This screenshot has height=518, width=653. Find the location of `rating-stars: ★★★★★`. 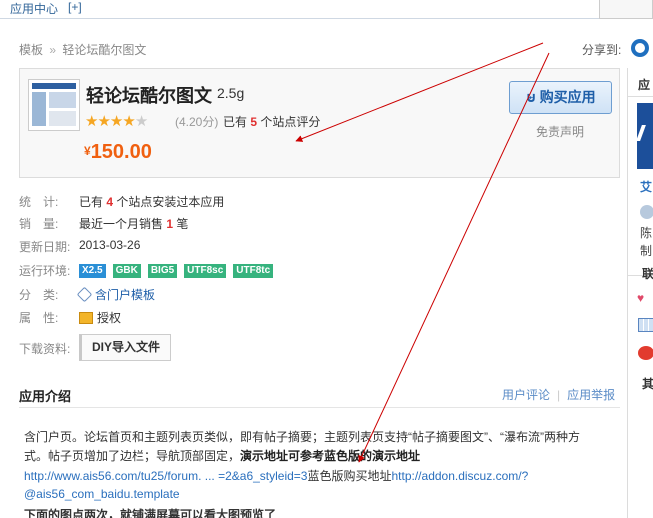

rating-stars: ★★★★★ is located at coordinates (116, 121).